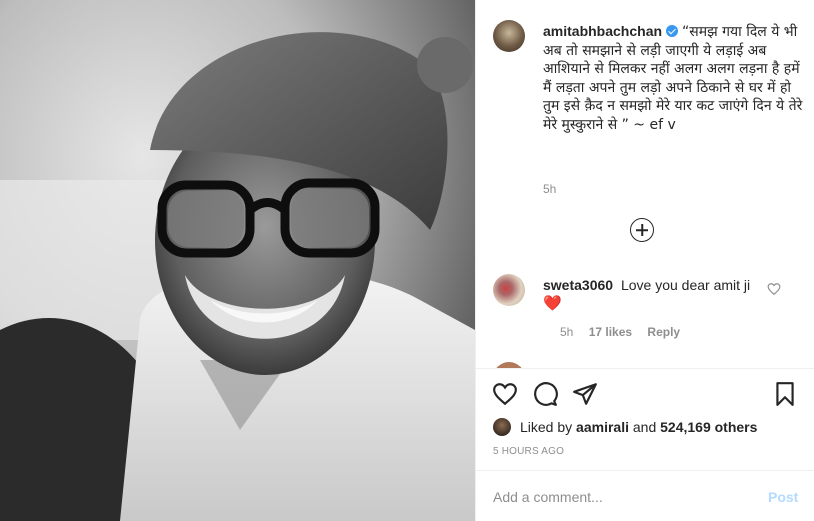  What do you see at coordinates (672, 31) in the screenshot?
I see `verified-badge-icon` at bounding box center [672, 31].